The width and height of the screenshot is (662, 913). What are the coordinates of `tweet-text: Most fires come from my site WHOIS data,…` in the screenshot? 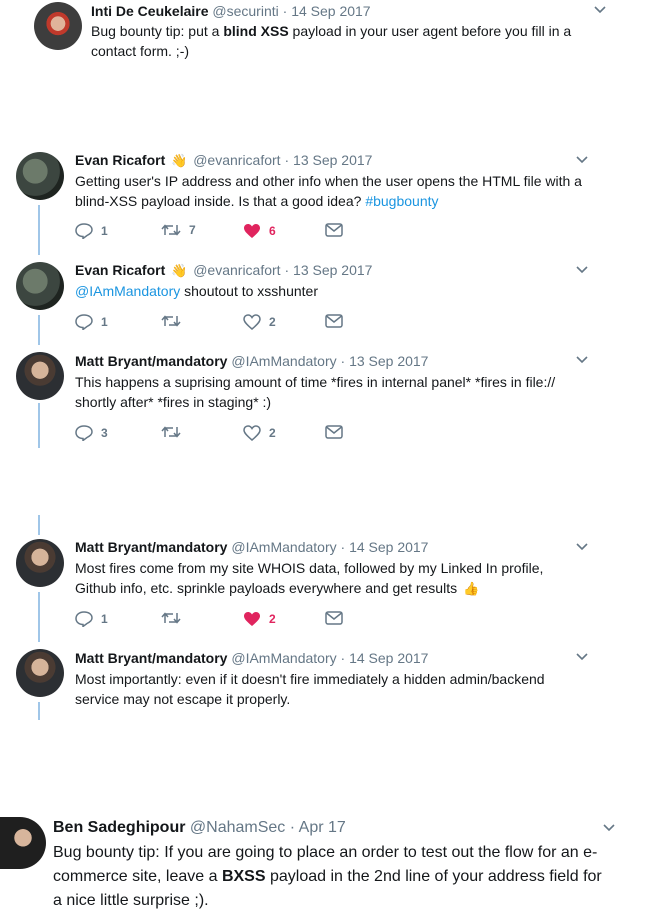 It's located at (330, 578).